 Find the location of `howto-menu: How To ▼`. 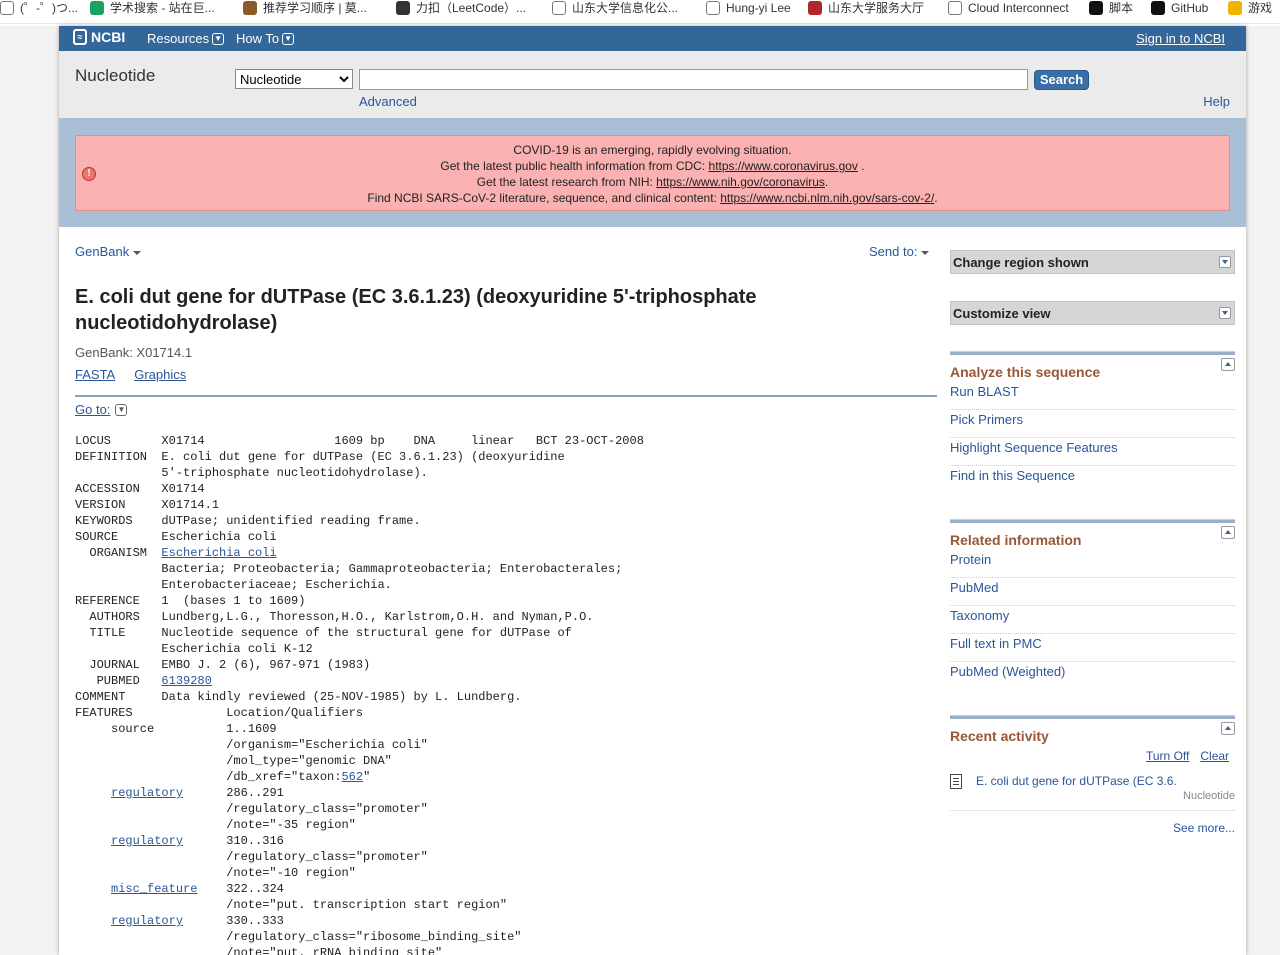

howto-menu: How To ▼ is located at coordinates (265, 38).